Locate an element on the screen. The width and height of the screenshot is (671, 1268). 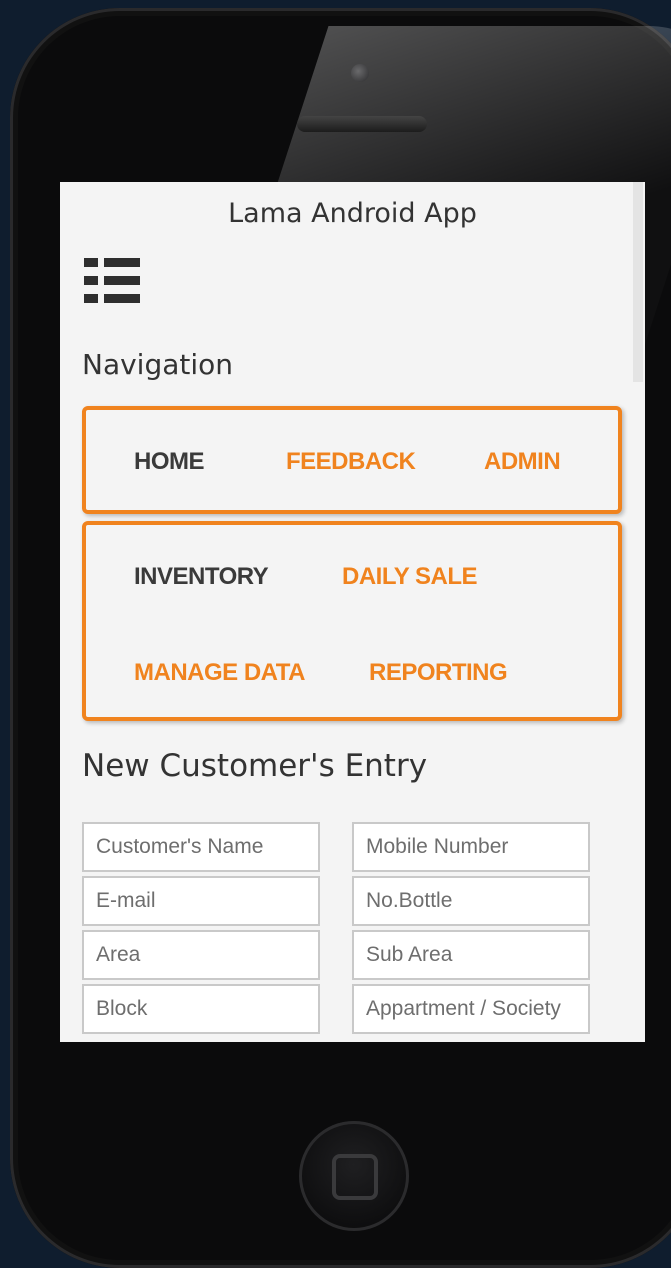
area-input is located at coordinates (201, 955).